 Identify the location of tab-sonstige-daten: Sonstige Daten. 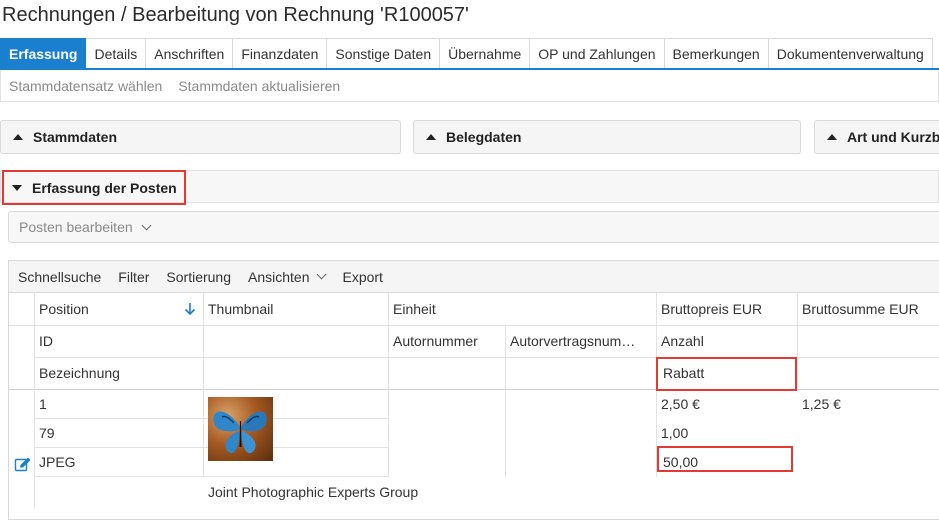
(384, 53).